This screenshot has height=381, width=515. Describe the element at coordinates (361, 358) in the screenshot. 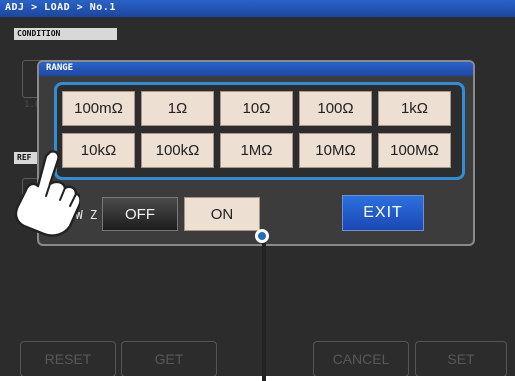

I see `cancel-button: CANCEL` at that location.